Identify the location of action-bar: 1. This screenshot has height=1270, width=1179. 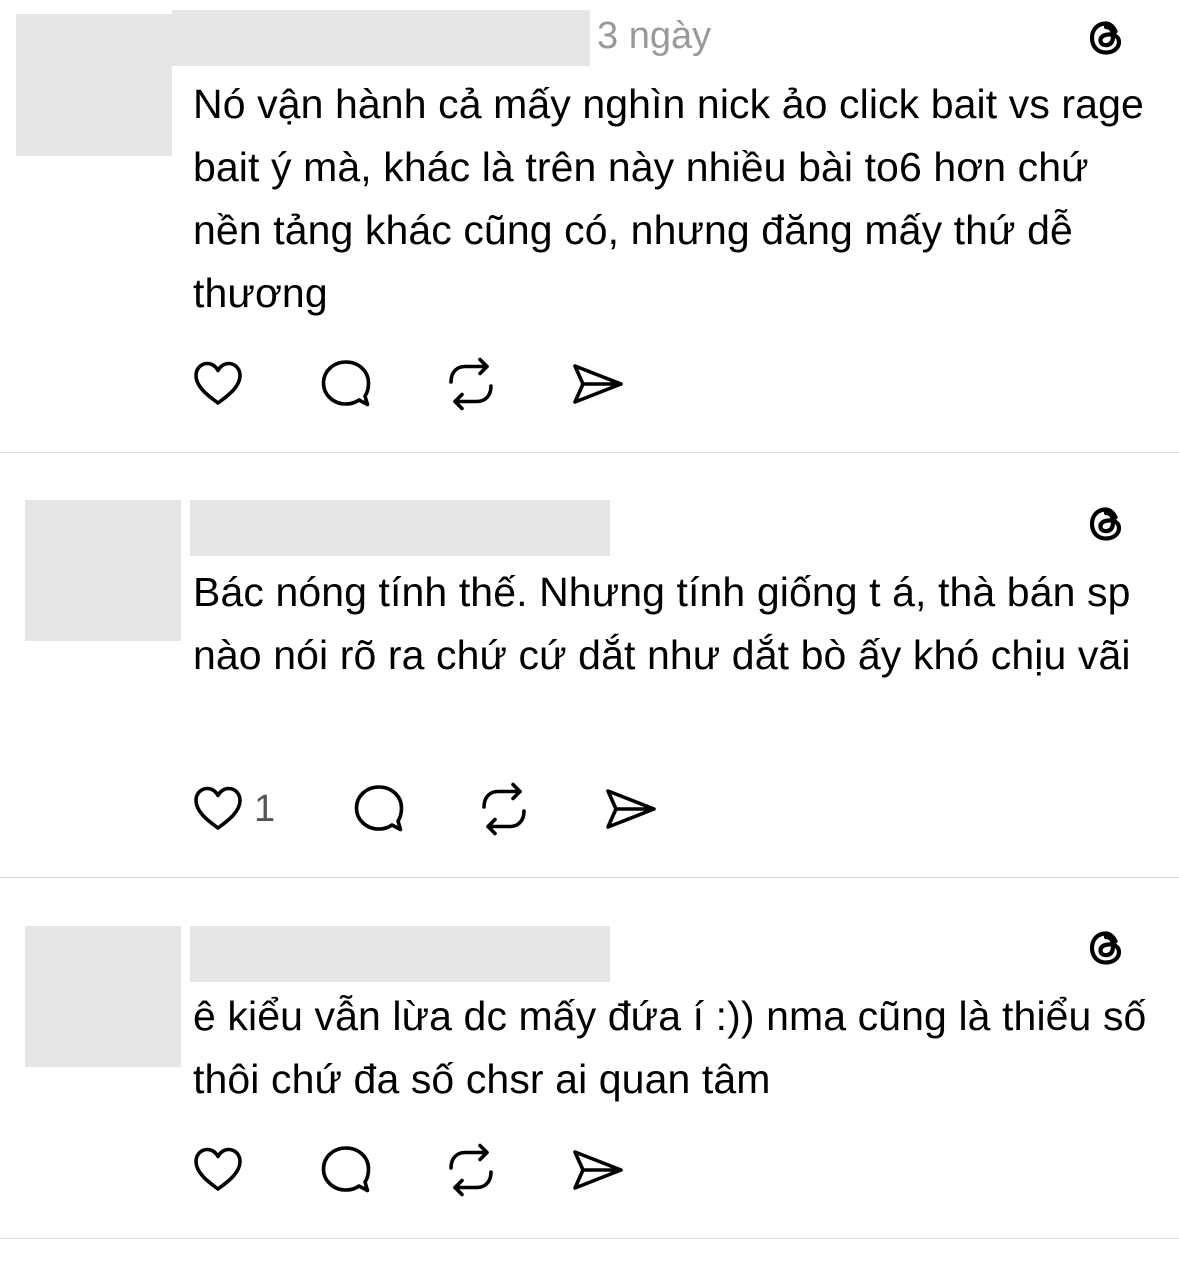
(424, 809).